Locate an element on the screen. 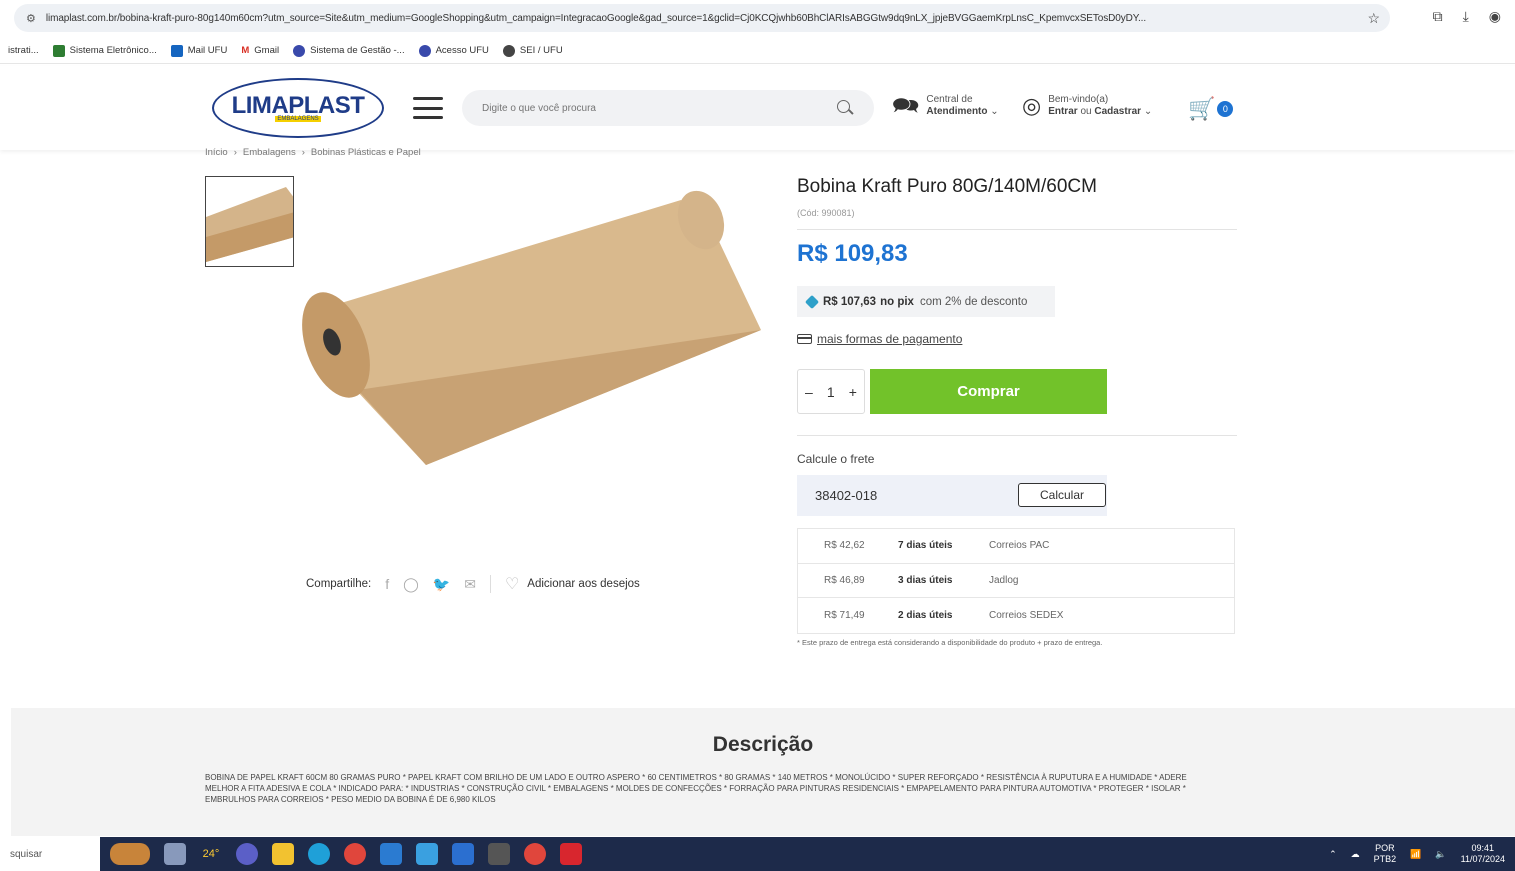 Image resolution: width=1515 pixels, height=871 pixels. volume-icon: 🔈 is located at coordinates (1440, 854).